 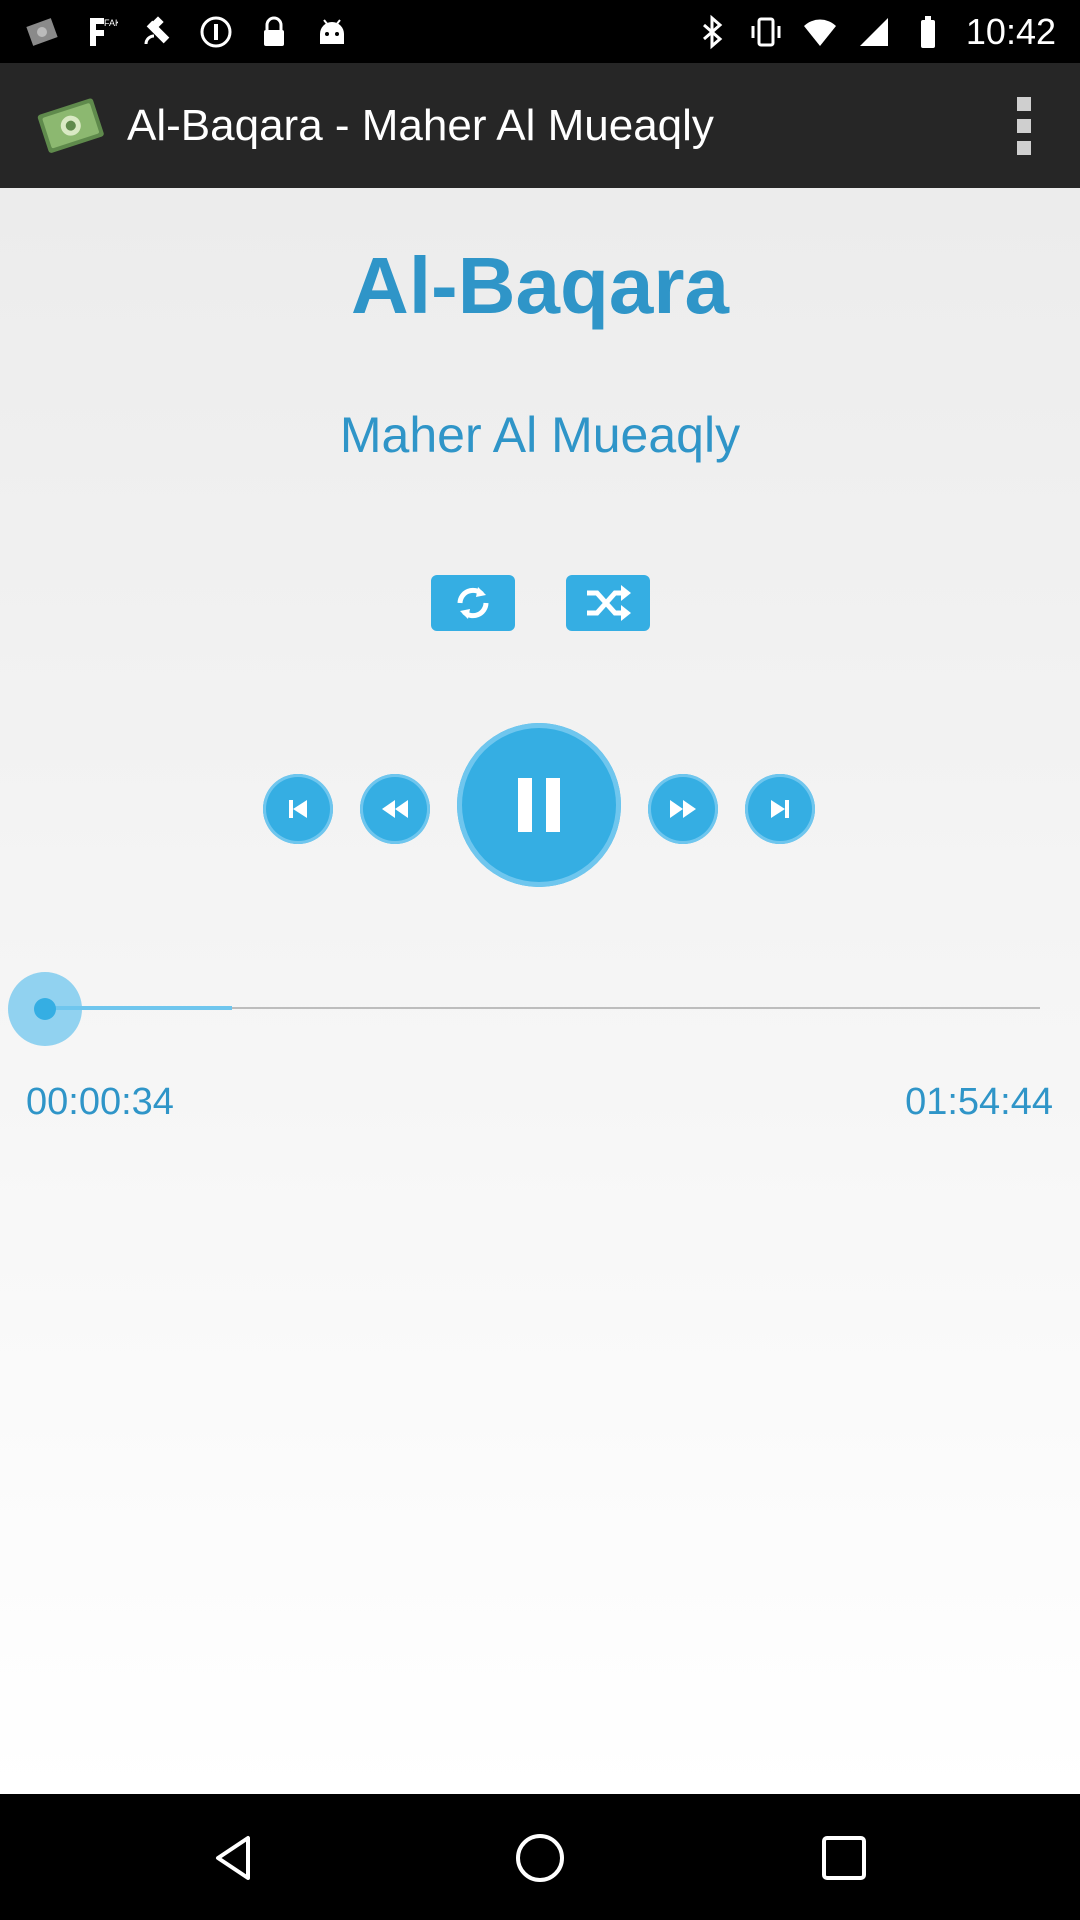 I want to click on status-bar: FAKE 10:42, so click(x=540, y=31).